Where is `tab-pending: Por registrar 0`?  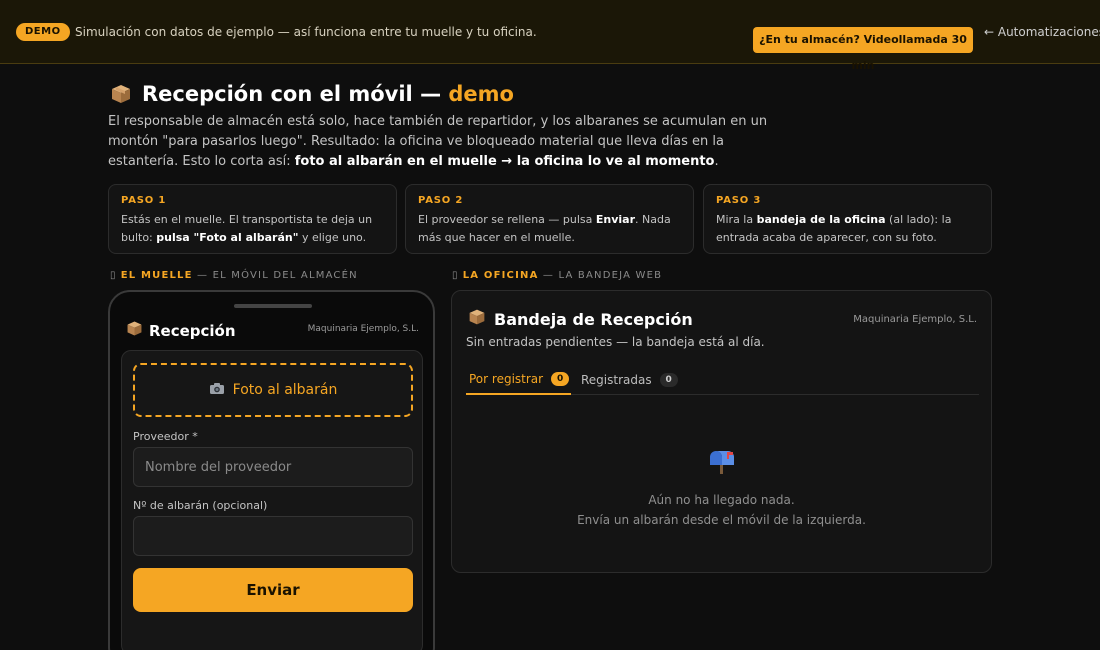
tab-pending: Por registrar 0 is located at coordinates (518, 380).